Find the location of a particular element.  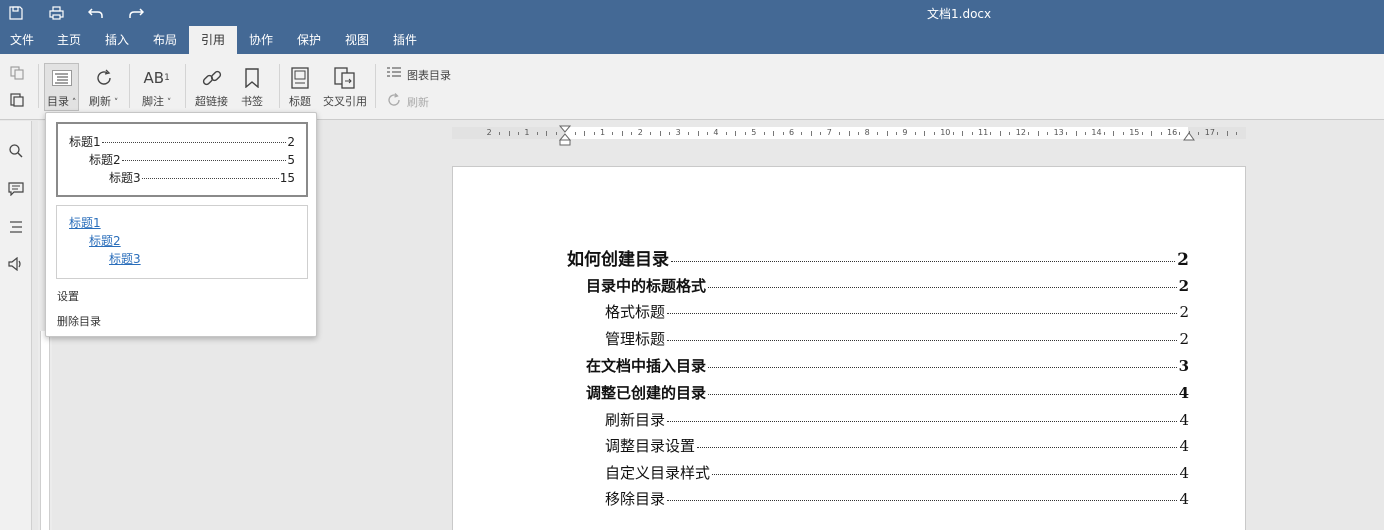

search-icon is located at coordinates (16, 151).